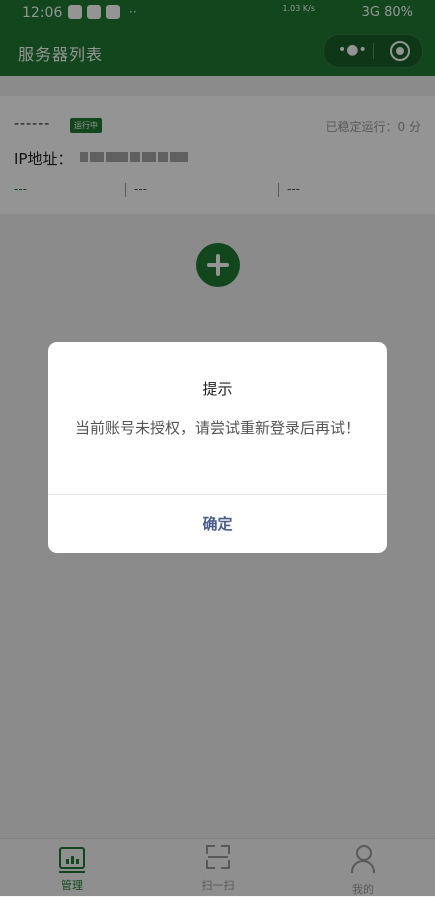 Image resolution: width=435 pixels, height=897 pixels. What do you see at coordinates (217, 428) in the screenshot?
I see `dialog-message: 当前账号未授权，请尝试重新登录后再试！` at bounding box center [217, 428].